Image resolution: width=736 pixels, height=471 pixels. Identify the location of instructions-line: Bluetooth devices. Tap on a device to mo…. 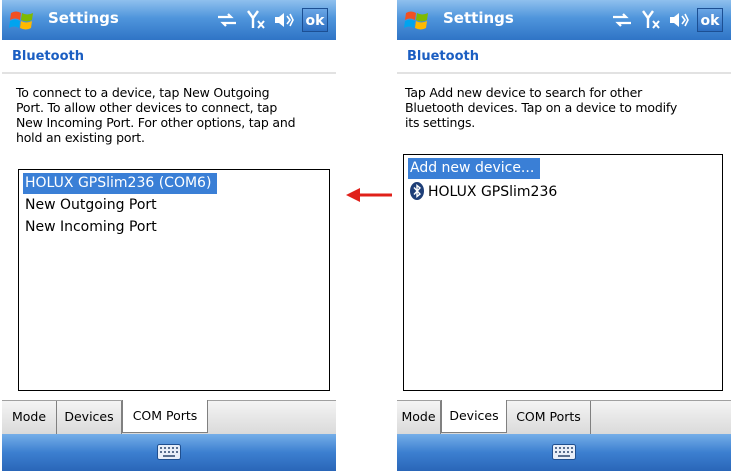
(541, 107).